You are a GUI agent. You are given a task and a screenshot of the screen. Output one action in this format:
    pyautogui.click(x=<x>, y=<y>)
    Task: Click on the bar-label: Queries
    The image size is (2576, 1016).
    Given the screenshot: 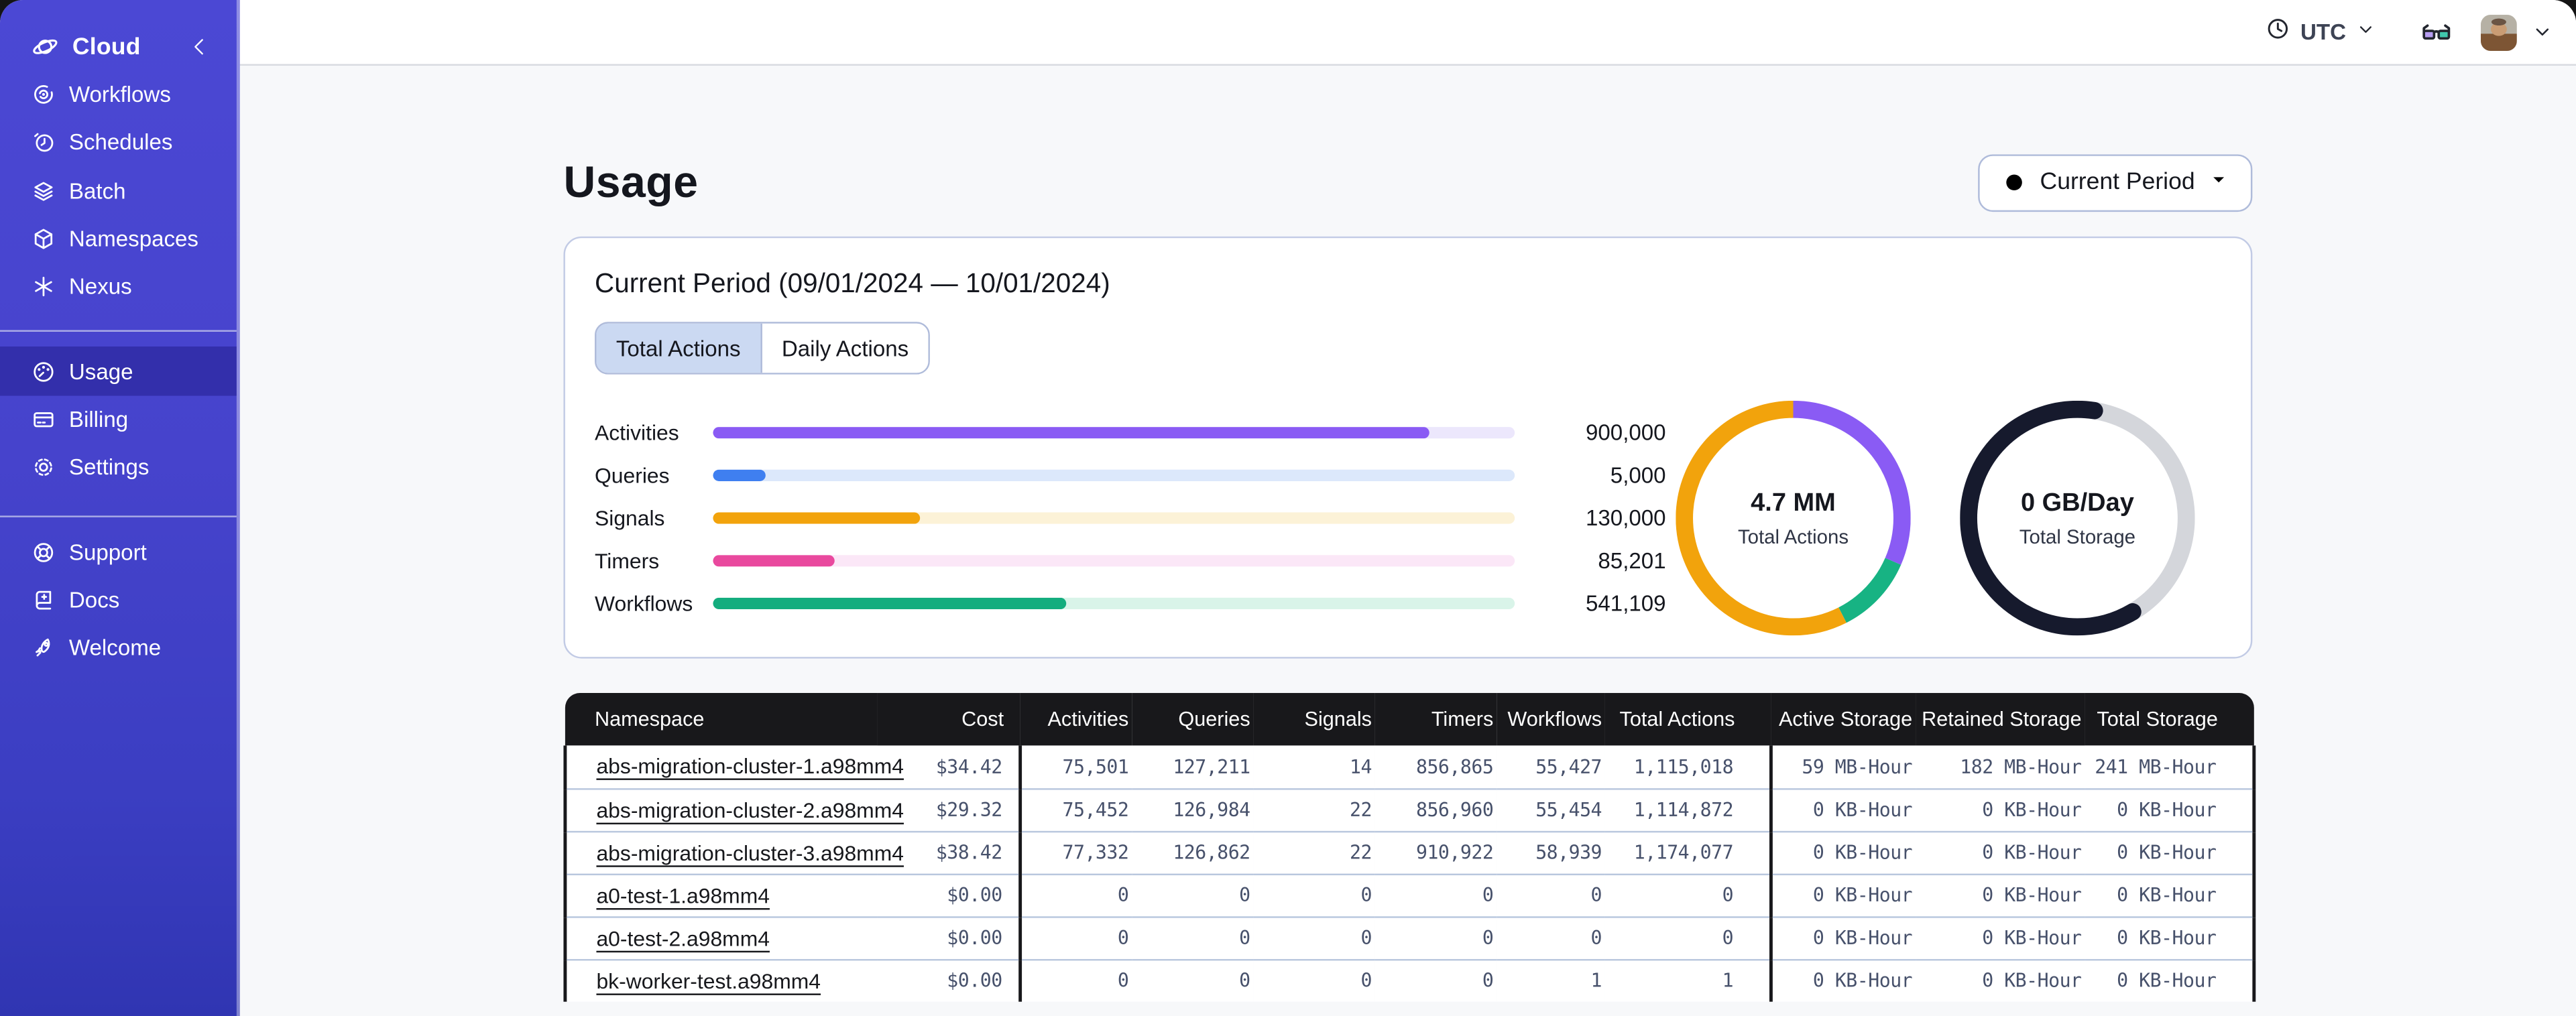 What is the action you would take?
    pyautogui.click(x=632, y=475)
    